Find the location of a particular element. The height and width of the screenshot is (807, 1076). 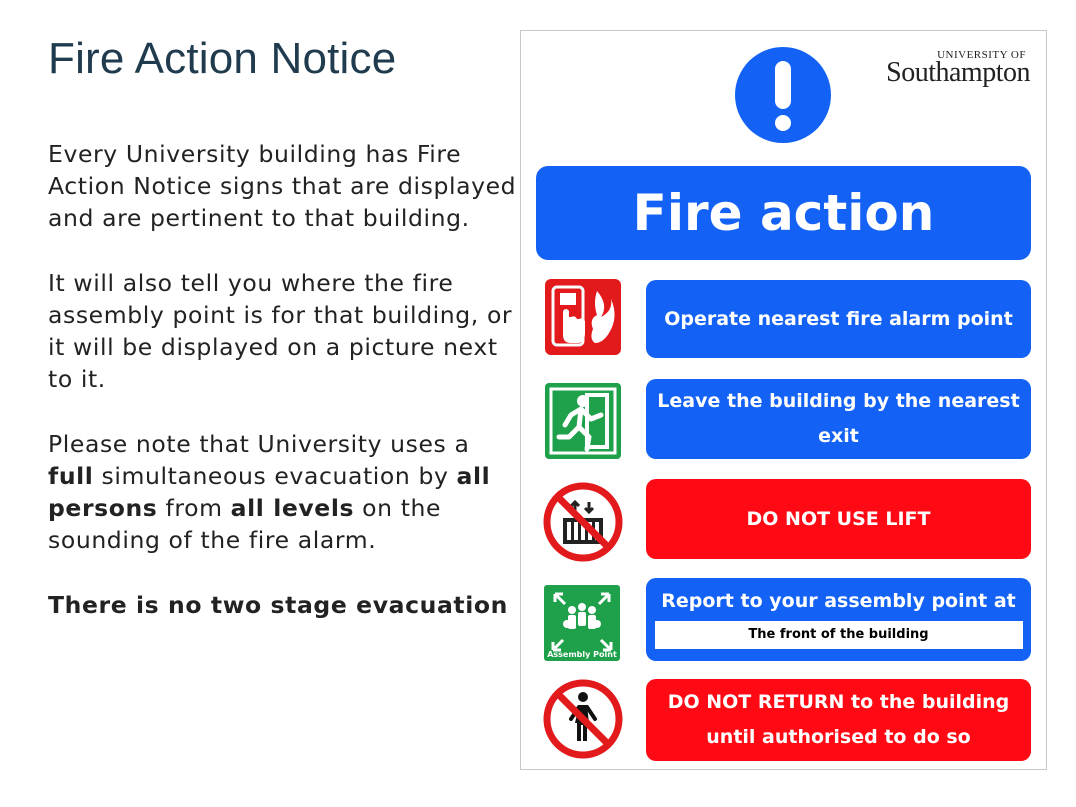

report-label: Report to your assembly point at is located at coordinates (838, 601).